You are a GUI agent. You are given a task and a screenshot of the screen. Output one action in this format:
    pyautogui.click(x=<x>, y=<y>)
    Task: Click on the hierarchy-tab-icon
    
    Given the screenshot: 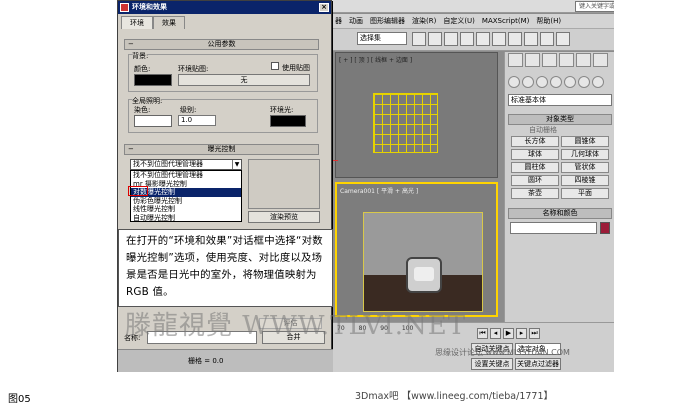 What is the action you would take?
    pyautogui.click(x=549, y=60)
    